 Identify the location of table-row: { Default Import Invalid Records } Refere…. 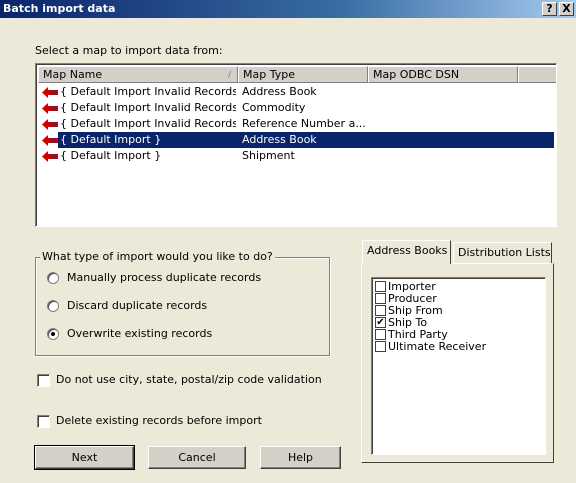
(296, 124).